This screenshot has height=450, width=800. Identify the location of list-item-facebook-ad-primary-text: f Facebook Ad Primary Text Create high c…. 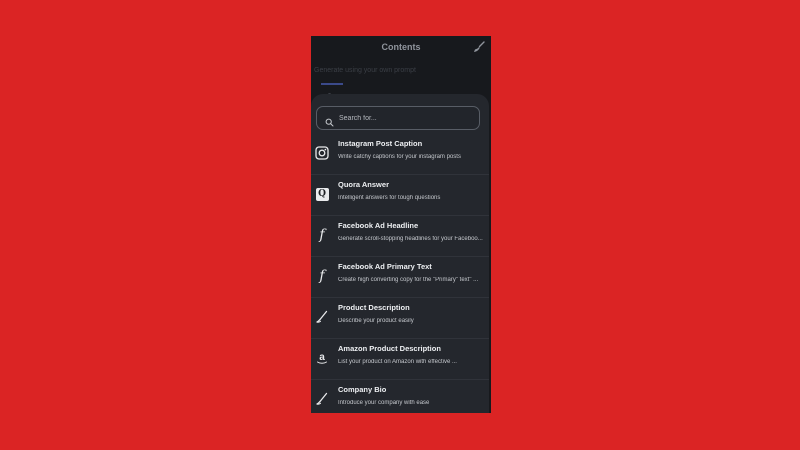
(400, 277).